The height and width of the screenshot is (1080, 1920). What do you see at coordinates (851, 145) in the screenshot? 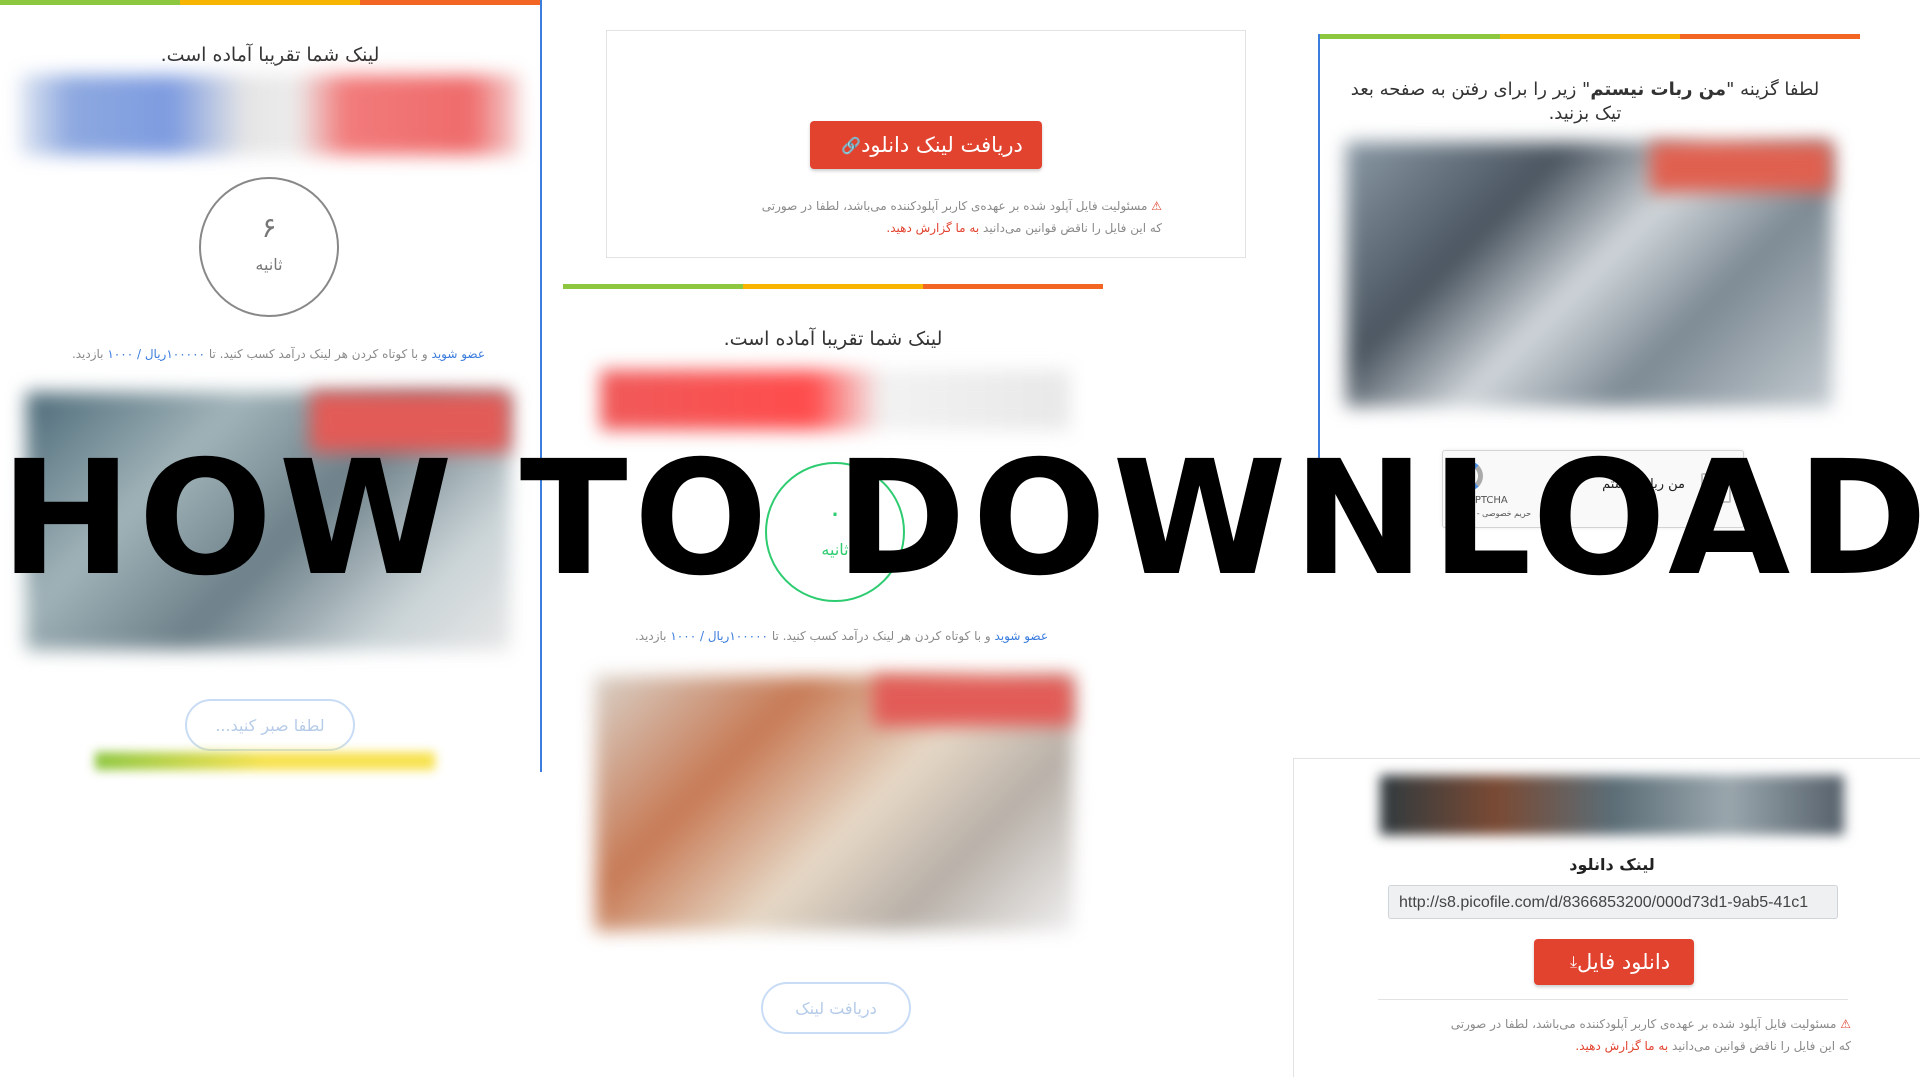
I see `link-icon: 🔗` at bounding box center [851, 145].